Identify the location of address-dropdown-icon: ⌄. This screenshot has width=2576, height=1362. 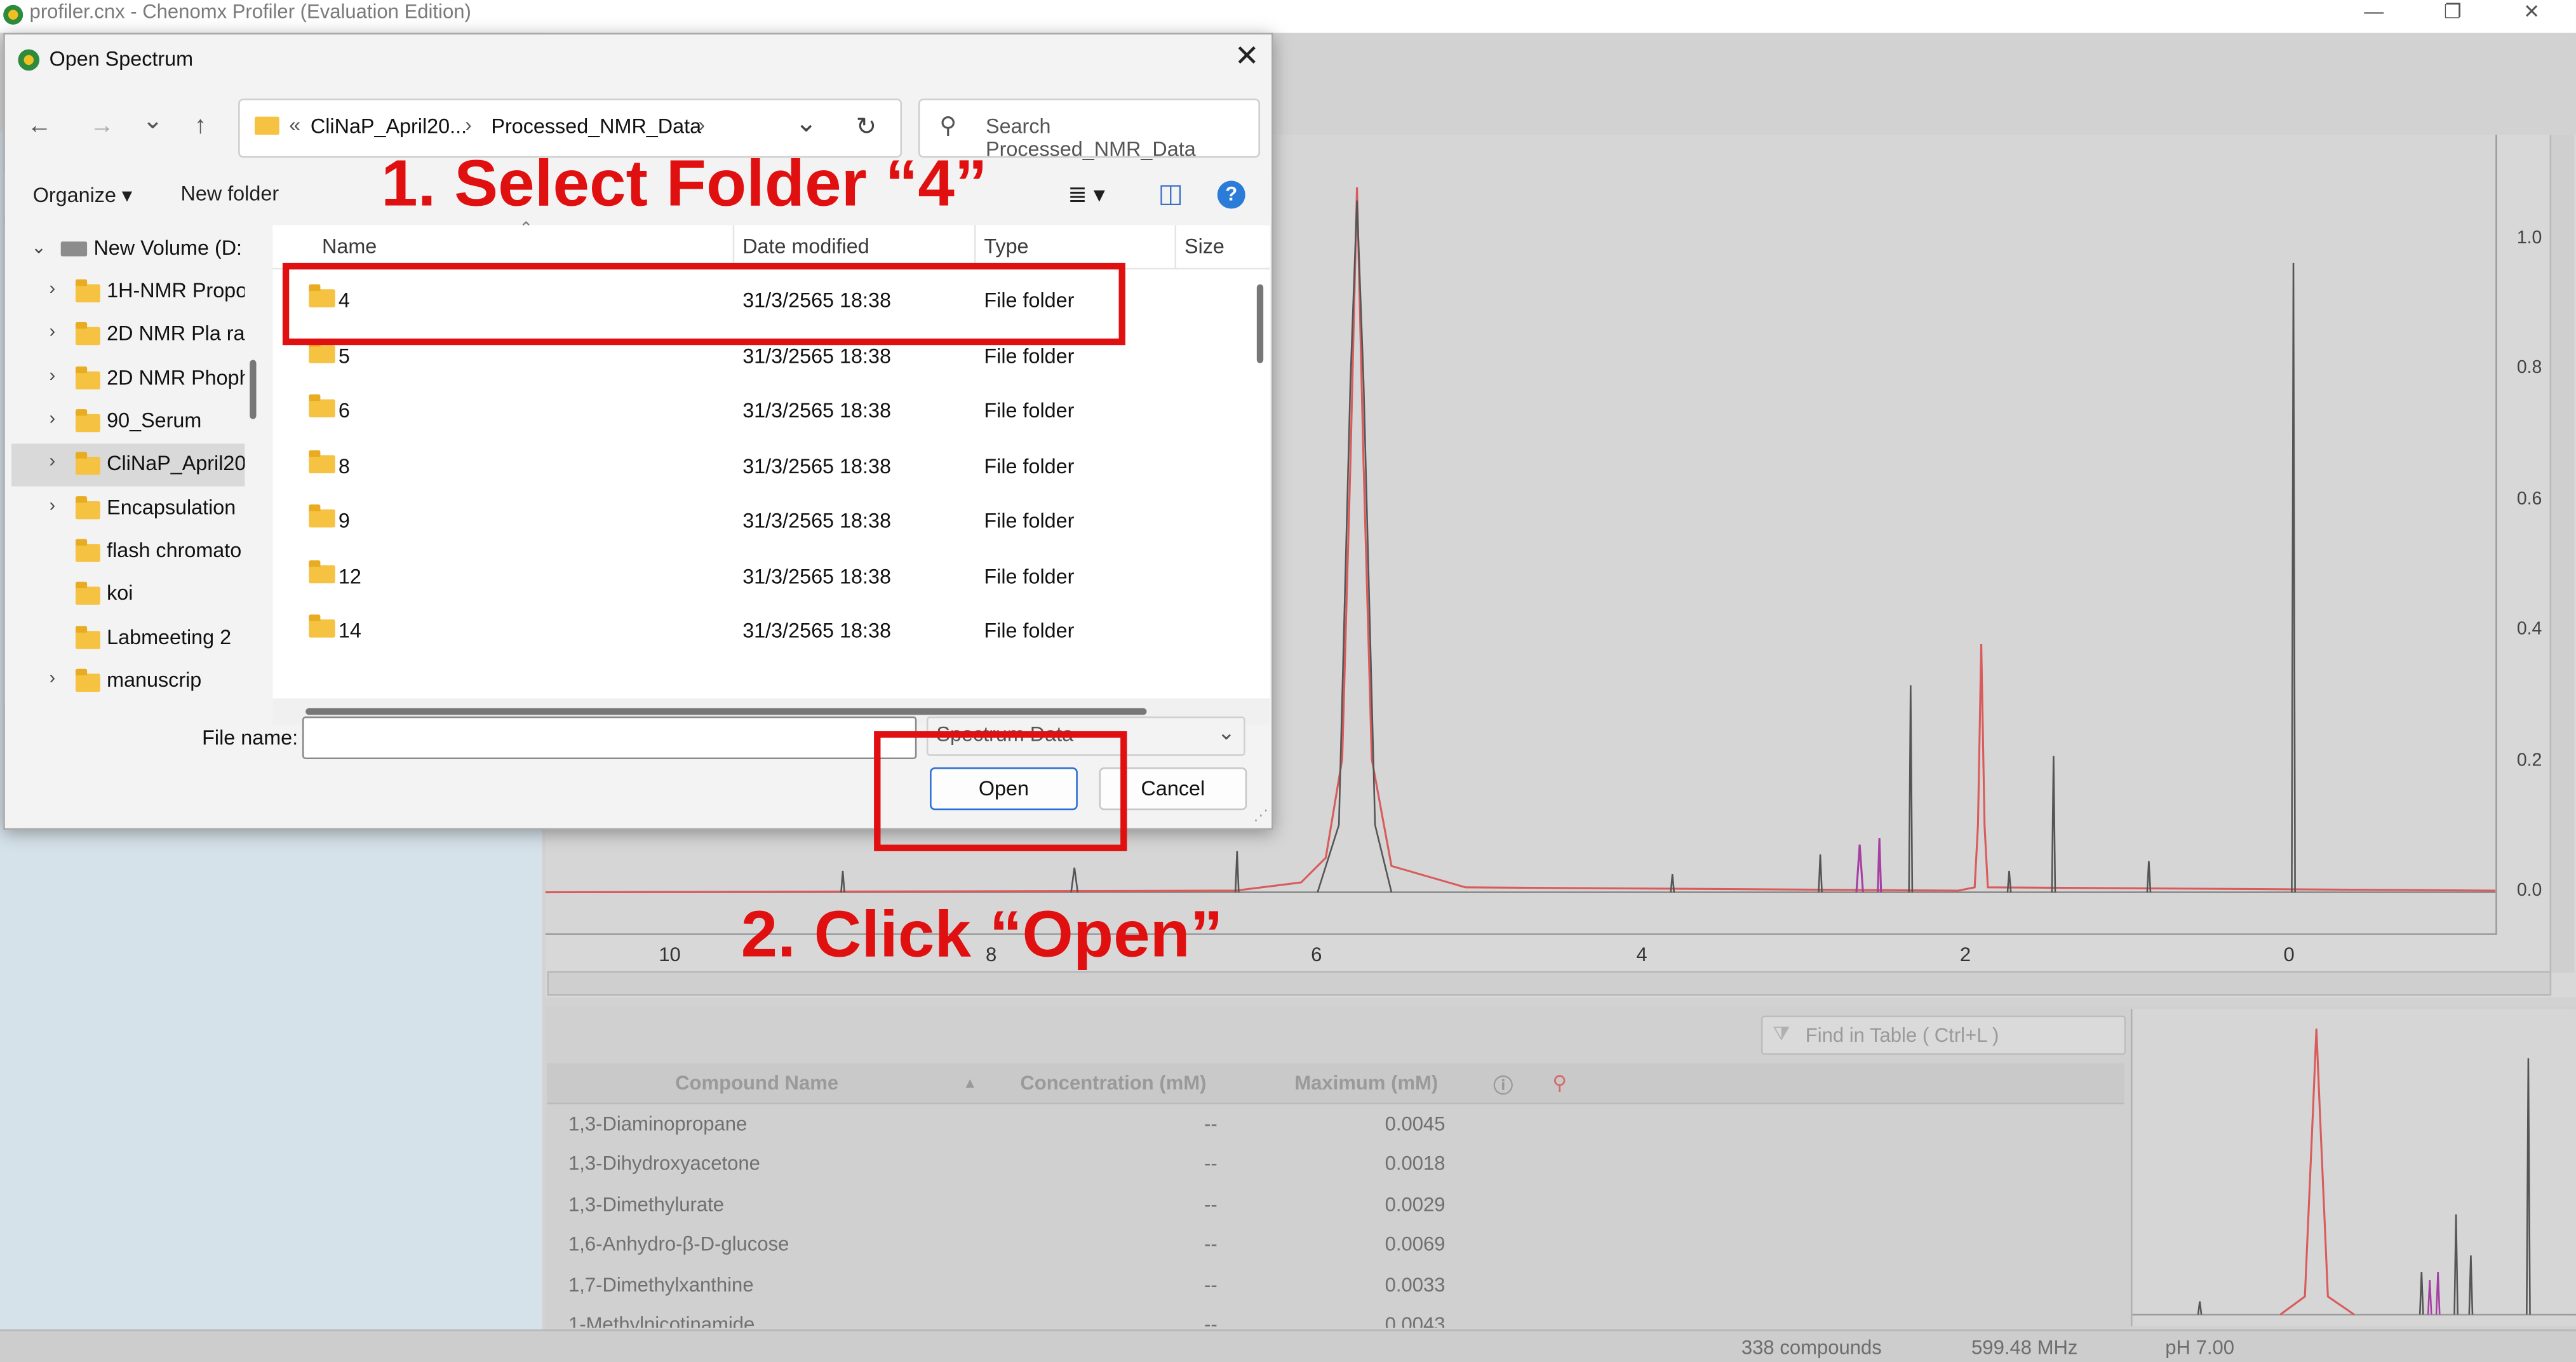
(806, 123).